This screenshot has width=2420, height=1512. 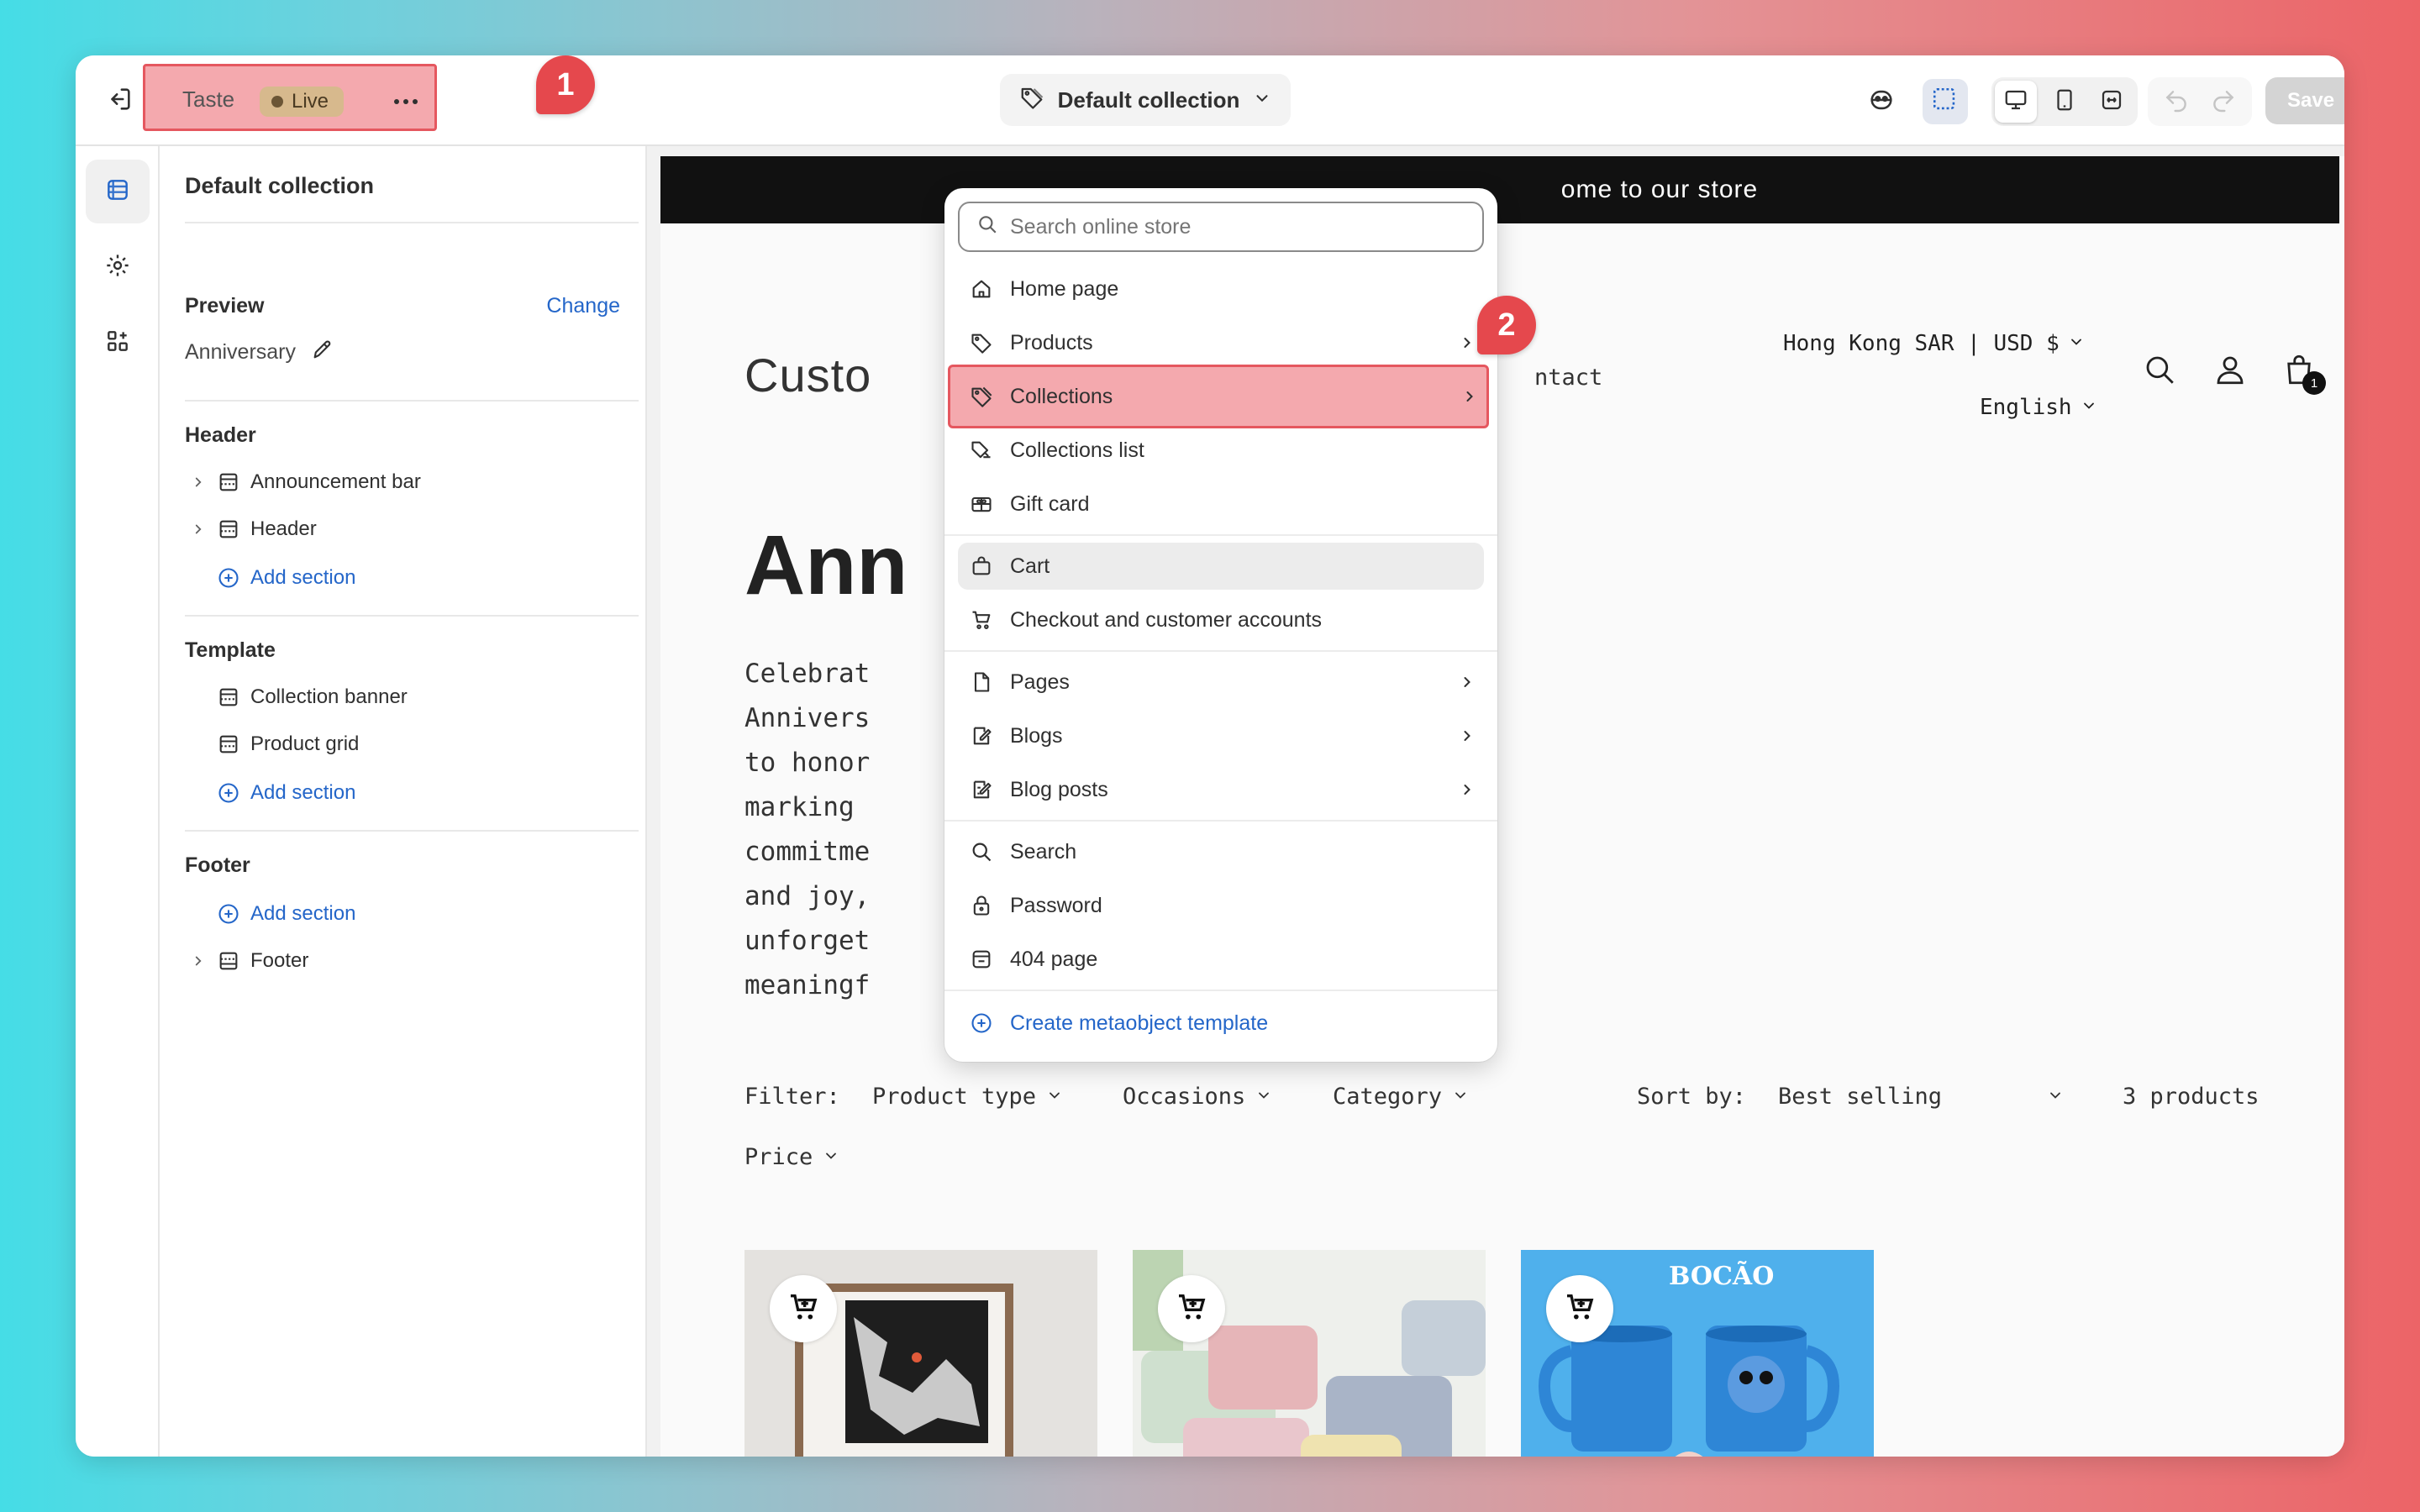 I want to click on filter-price-label: Price, so click(x=779, y=1157).